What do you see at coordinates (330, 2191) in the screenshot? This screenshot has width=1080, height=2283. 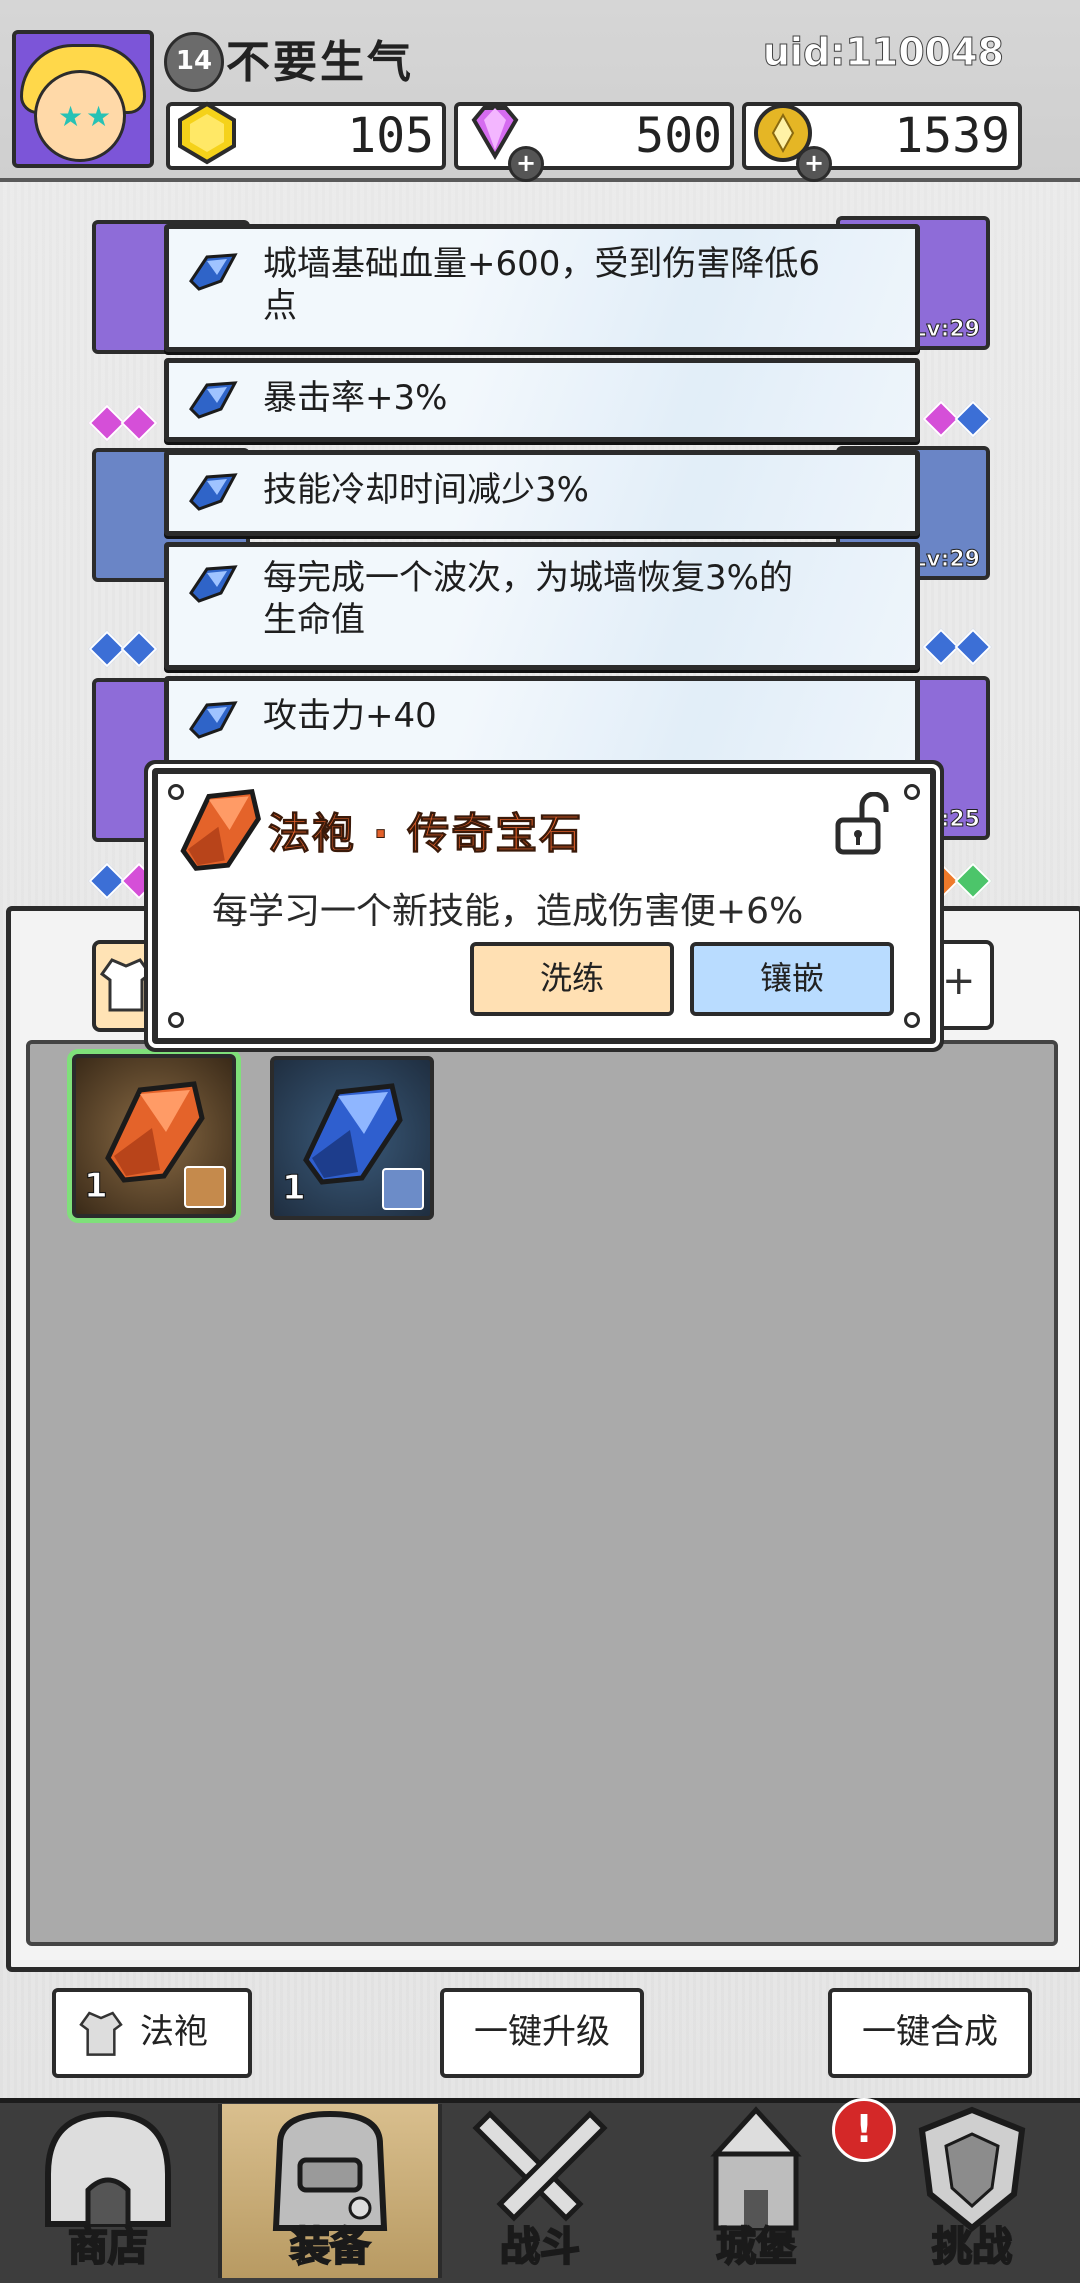 I see `nav-equipment: 装备` at bounding box center [330, 2191].